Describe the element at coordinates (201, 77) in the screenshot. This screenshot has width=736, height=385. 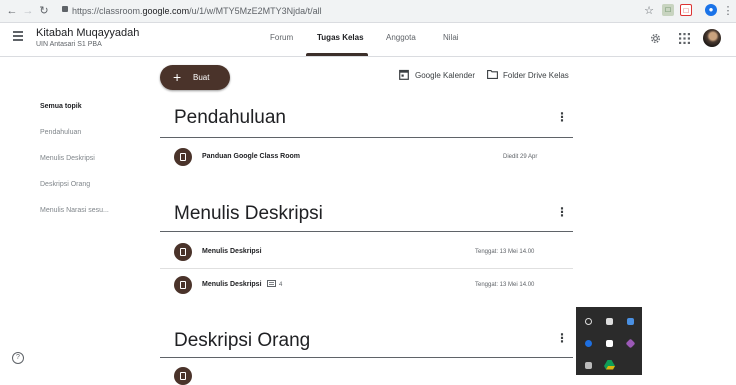
I see `create-button-label: Buat` at that location.